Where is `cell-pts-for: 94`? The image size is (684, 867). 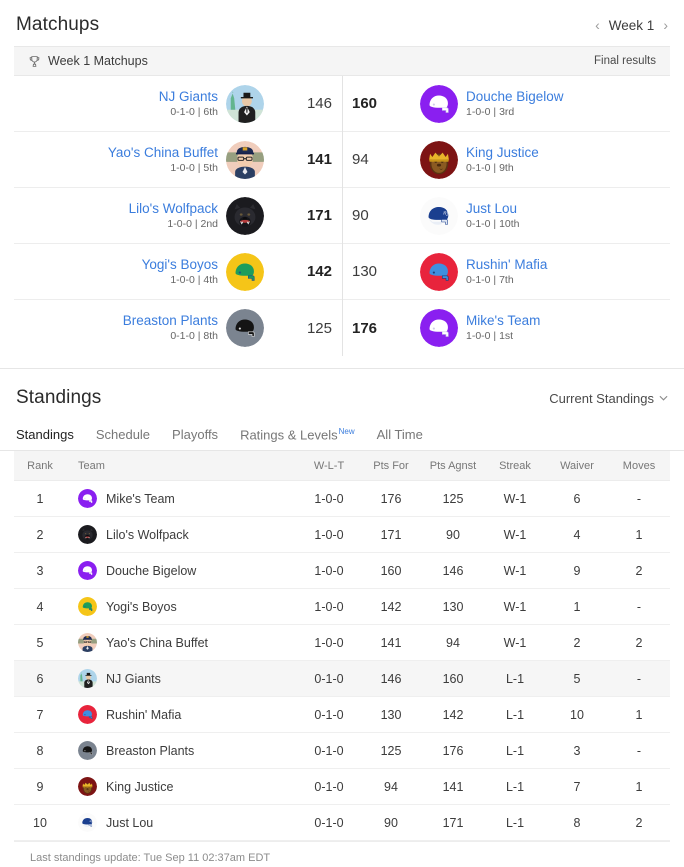 cell-pts-for: 94 is located at coordinates (391, 786).